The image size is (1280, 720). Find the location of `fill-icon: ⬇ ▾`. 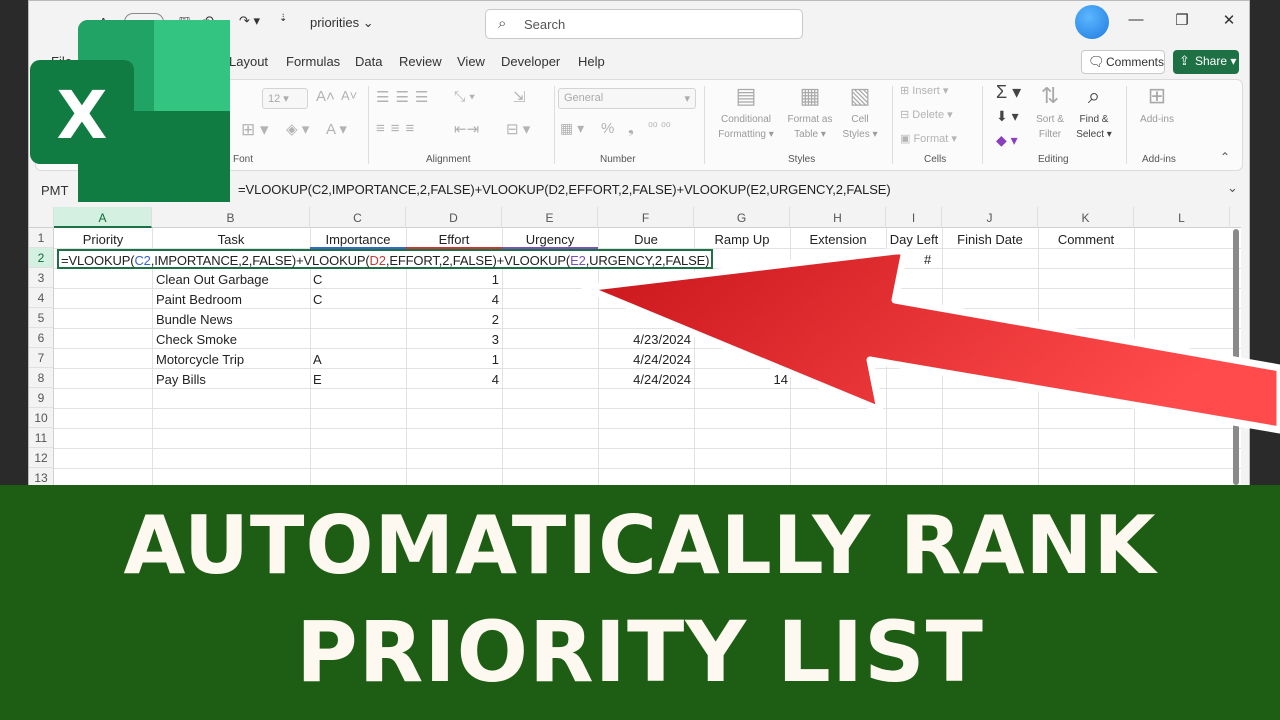

fill-icon: ⬇ ▾ is located at coordinates (1007, 116).